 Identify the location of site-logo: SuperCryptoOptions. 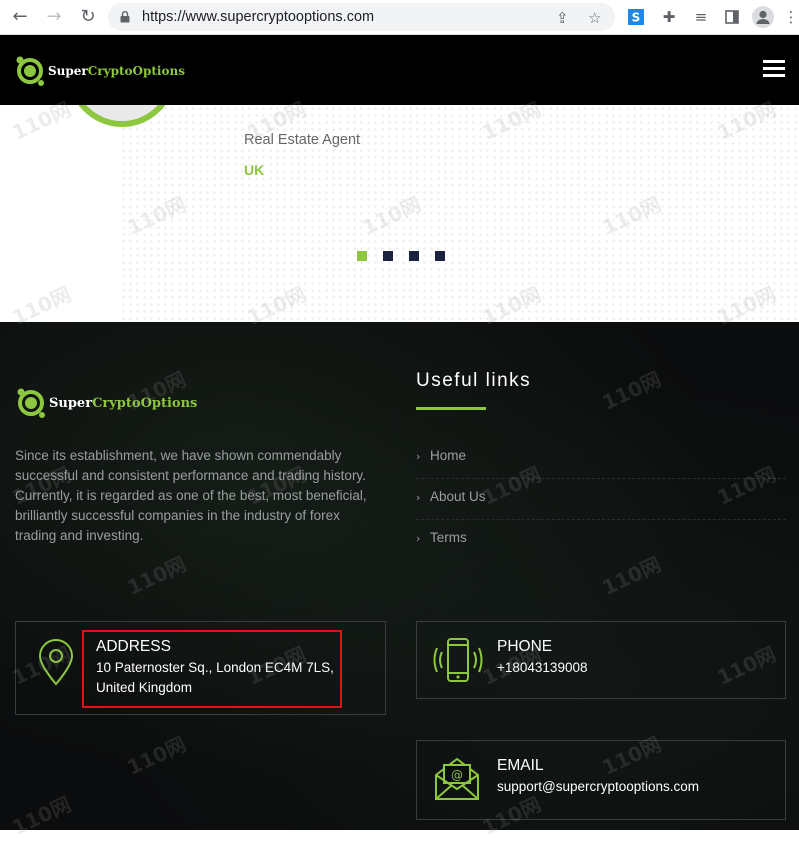
(99, 71).